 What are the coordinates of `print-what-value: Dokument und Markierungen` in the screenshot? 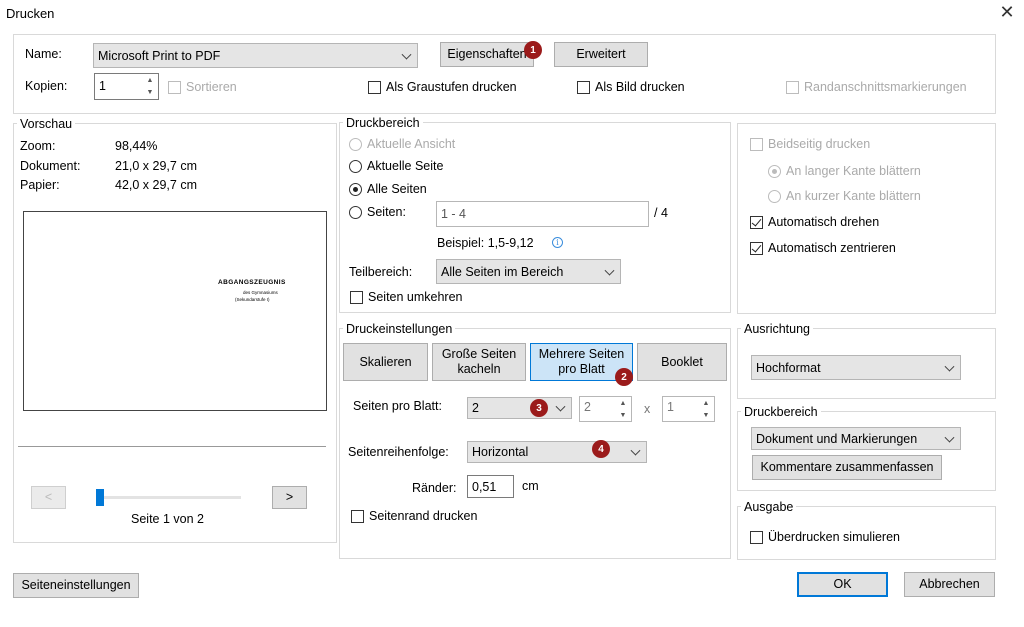 It's located at (837, 438).